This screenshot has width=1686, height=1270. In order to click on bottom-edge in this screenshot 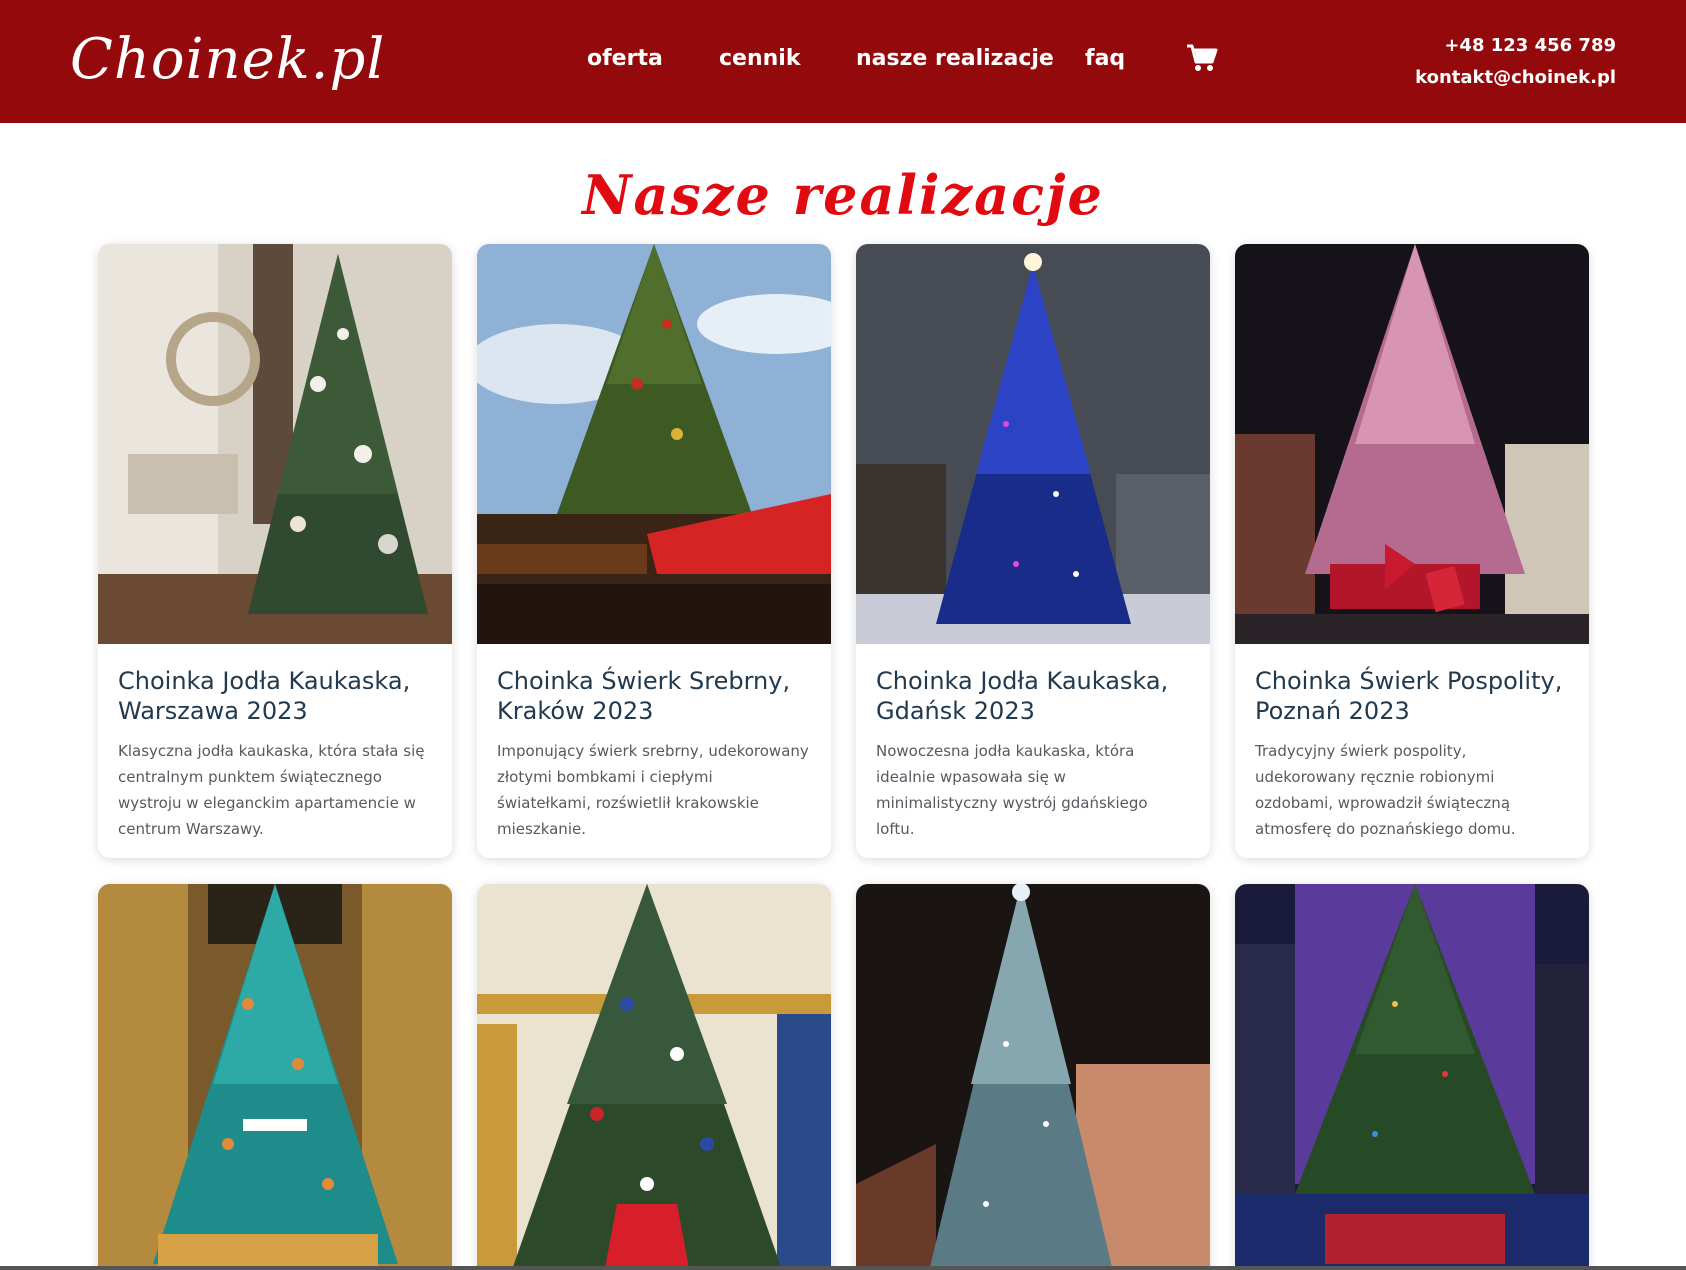, I will do `click(843, 1268)`.